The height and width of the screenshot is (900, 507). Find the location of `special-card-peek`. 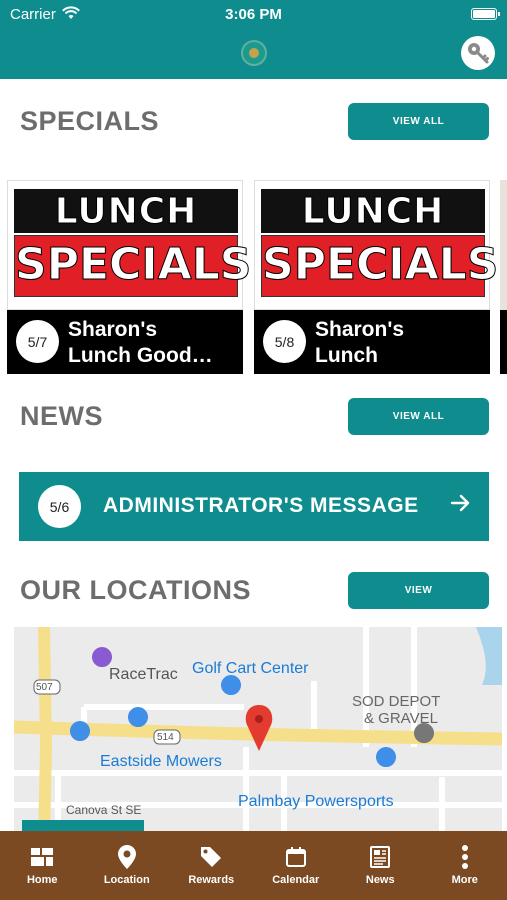

special-card-peek is located at coordinates (503, 277).